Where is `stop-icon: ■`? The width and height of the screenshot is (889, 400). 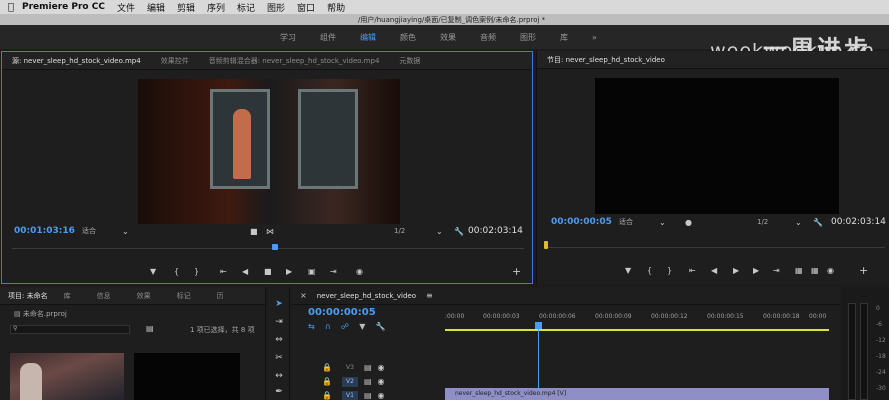 stop-icon: ■ is located at coordinates (254, 231).